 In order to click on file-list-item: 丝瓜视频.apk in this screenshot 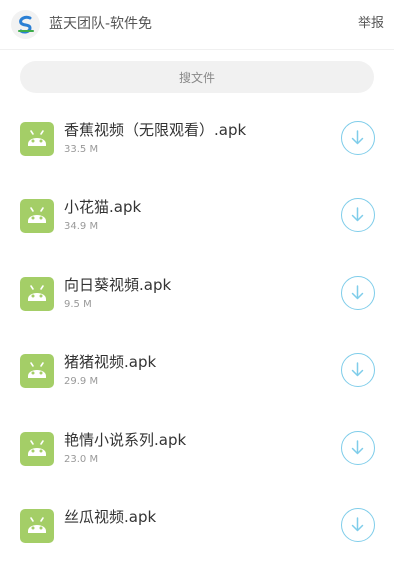, I will do `click(197, 525)`.